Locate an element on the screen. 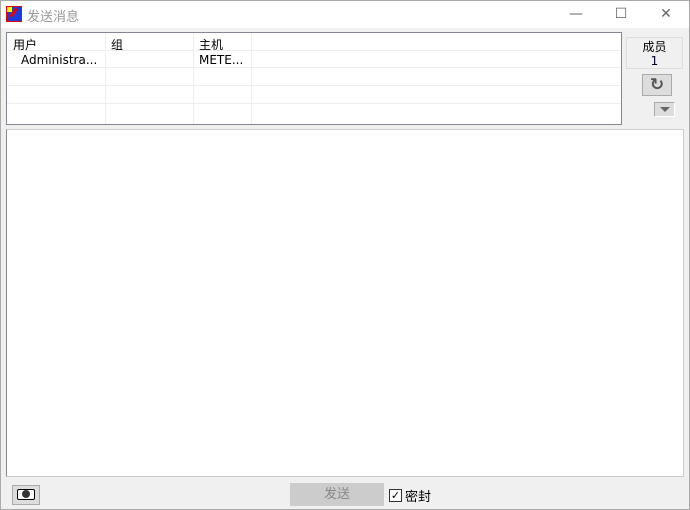 The image size is (690, 510). close-button: ✕ is located at coordinates (666, 14).